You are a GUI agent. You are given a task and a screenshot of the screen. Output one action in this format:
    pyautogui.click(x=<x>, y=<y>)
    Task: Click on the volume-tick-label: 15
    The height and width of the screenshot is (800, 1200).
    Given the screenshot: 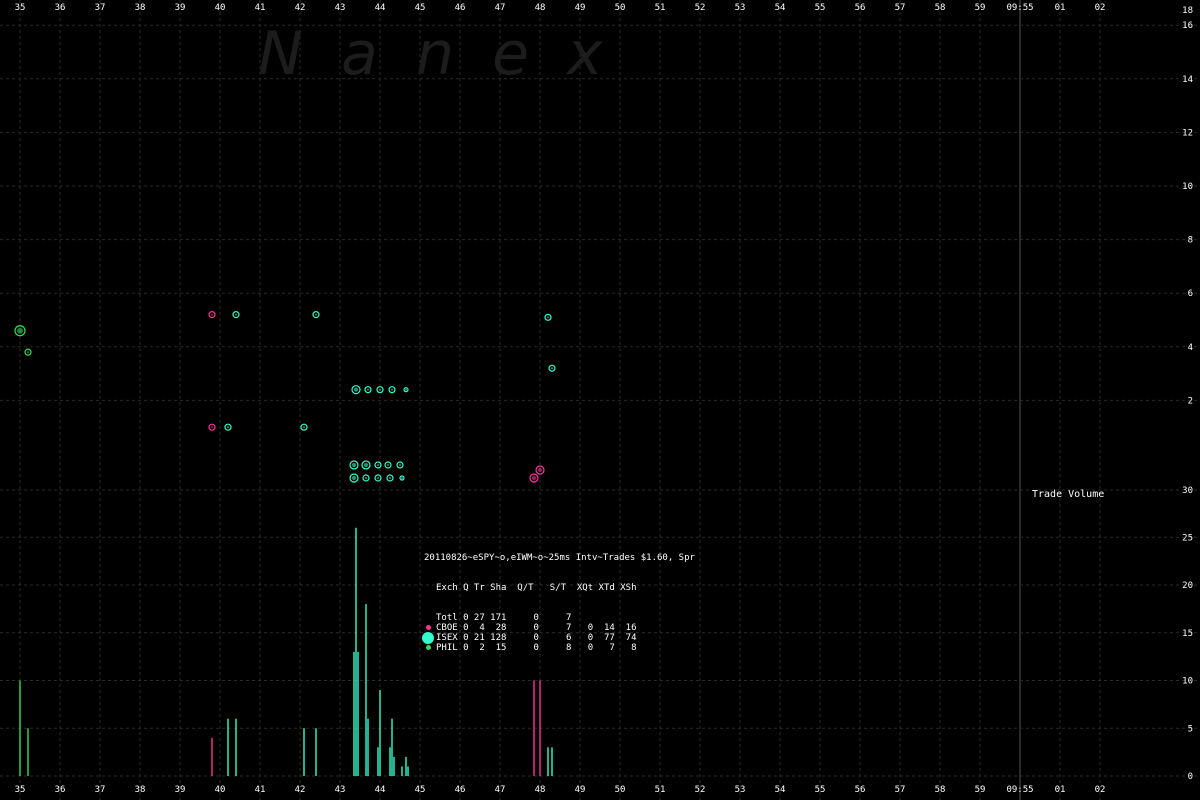 What is the action you would take?
    pyautogui.click(x=1187, y=634)
    